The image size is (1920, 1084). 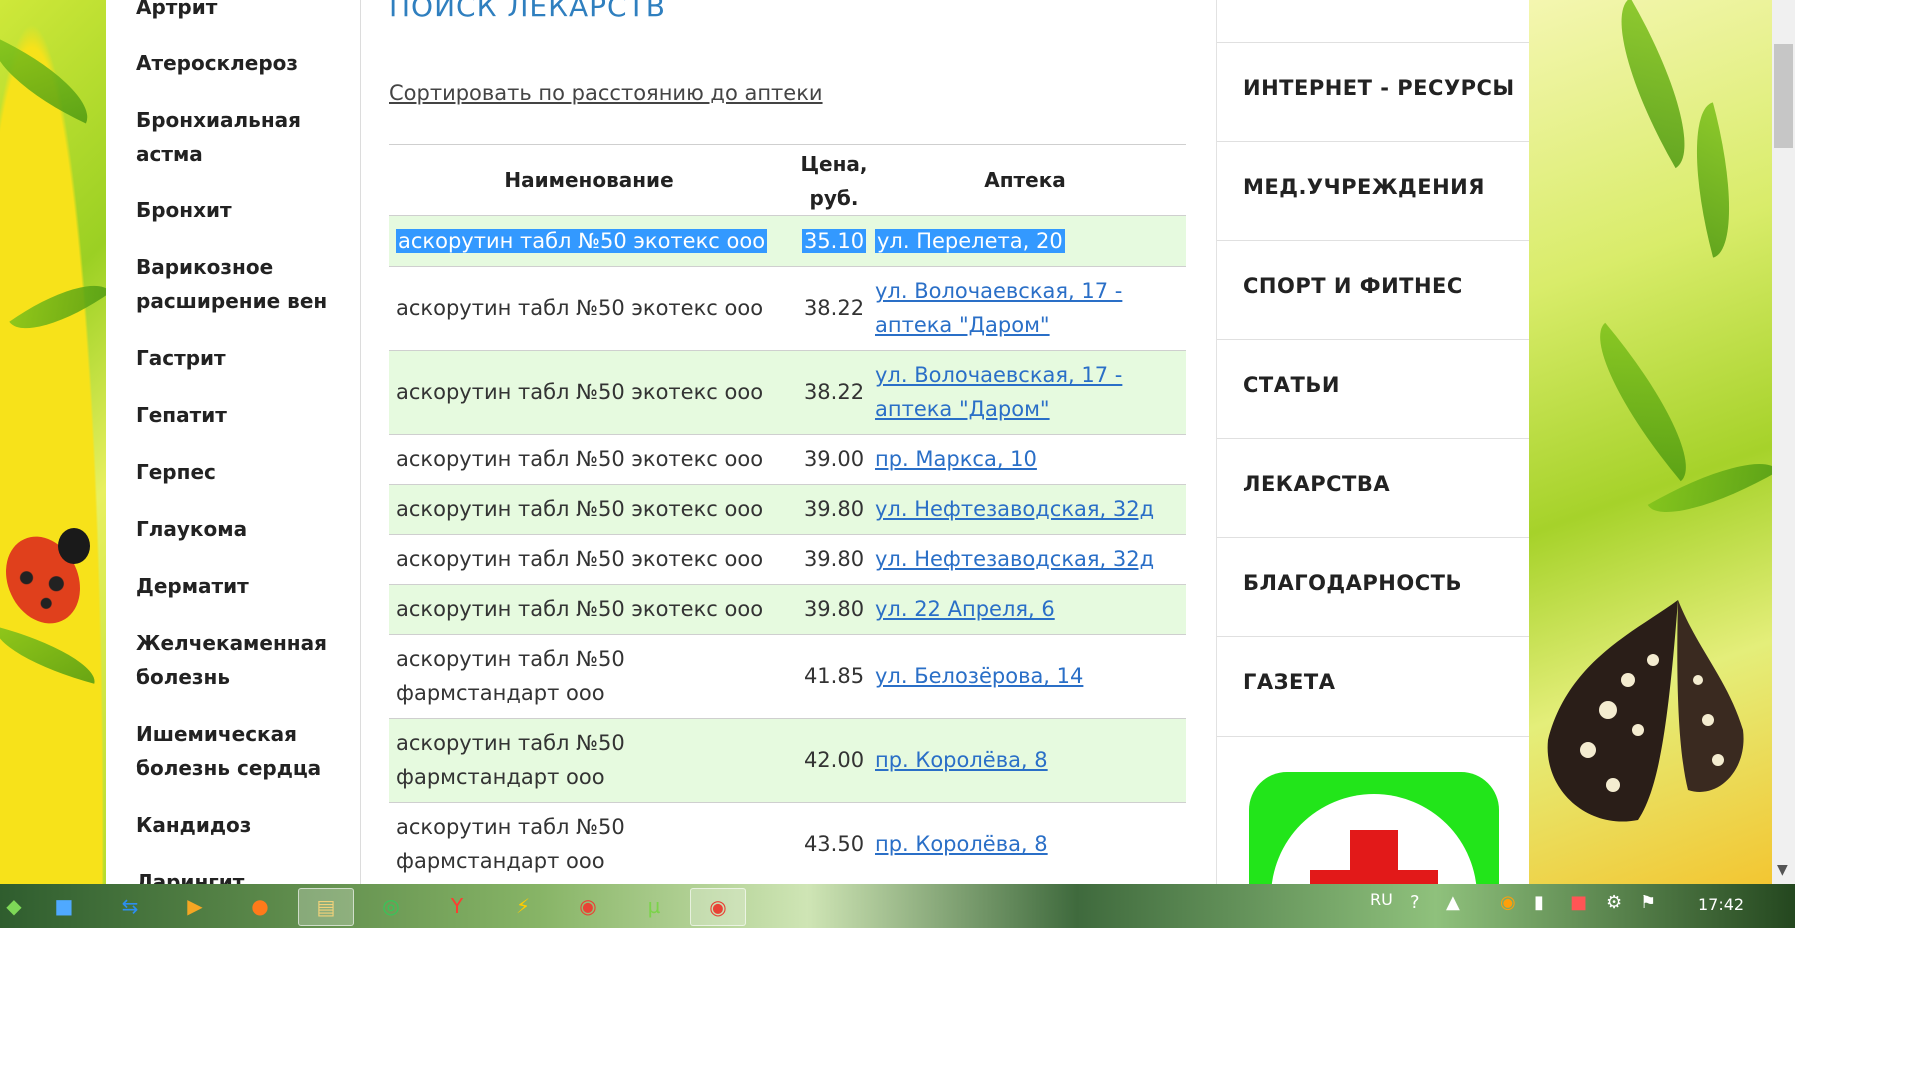 I want to click on scrollbar-thumb, so click(x=1783, y=96).